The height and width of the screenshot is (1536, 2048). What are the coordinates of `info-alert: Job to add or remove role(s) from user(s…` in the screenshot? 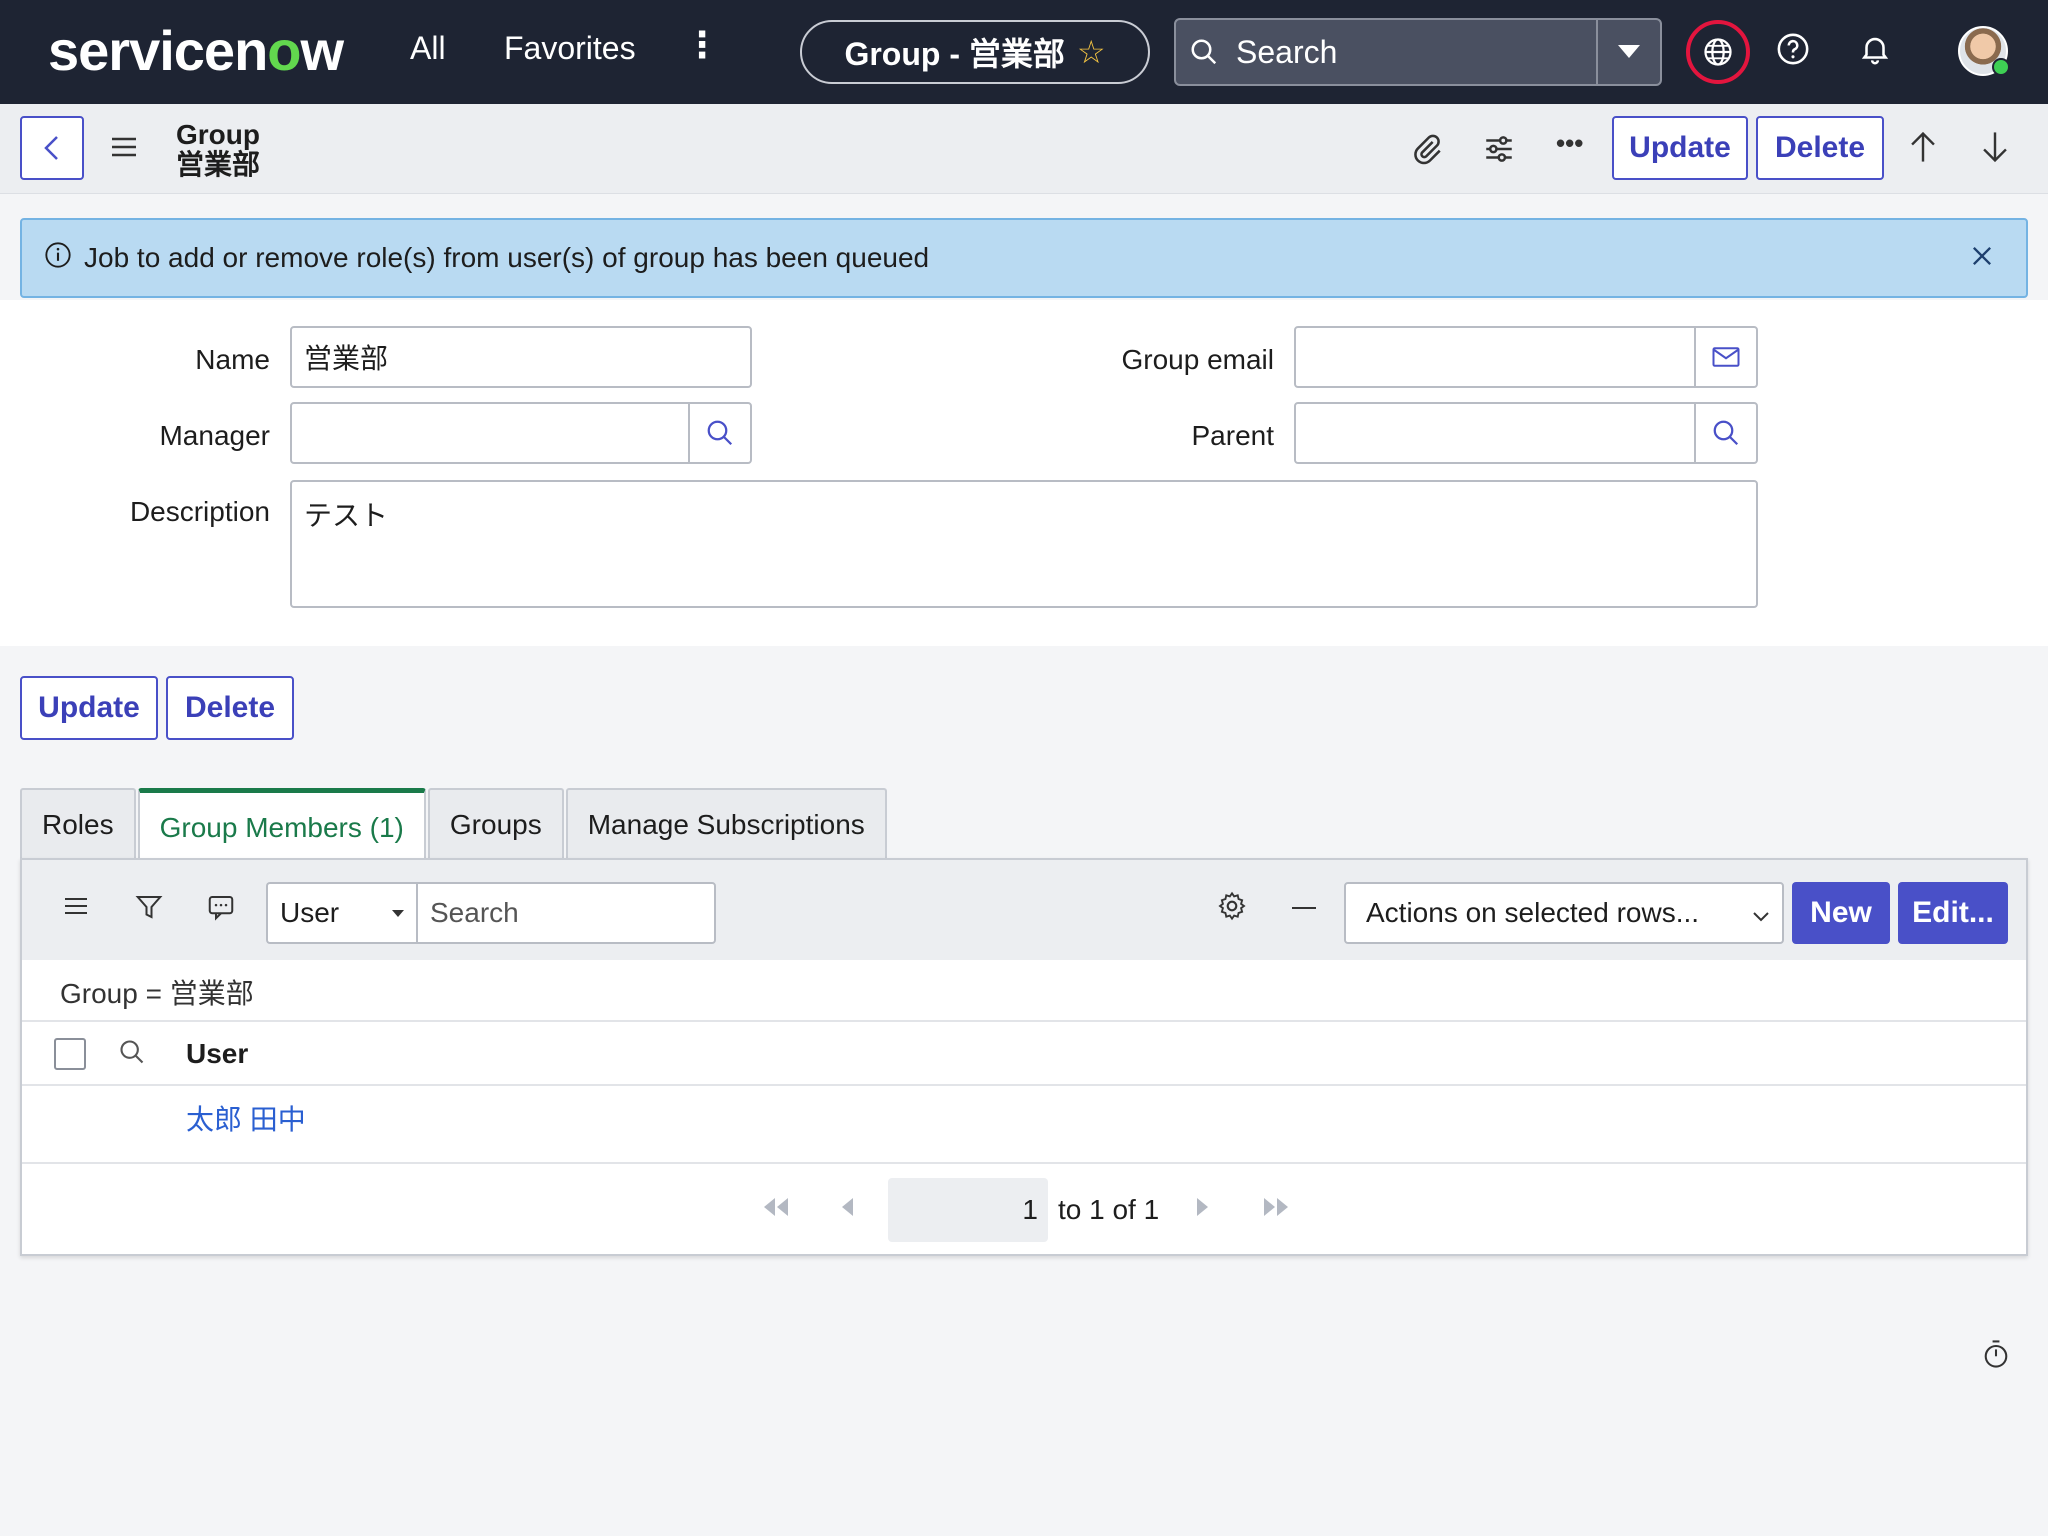 It's located at (1024, 258).